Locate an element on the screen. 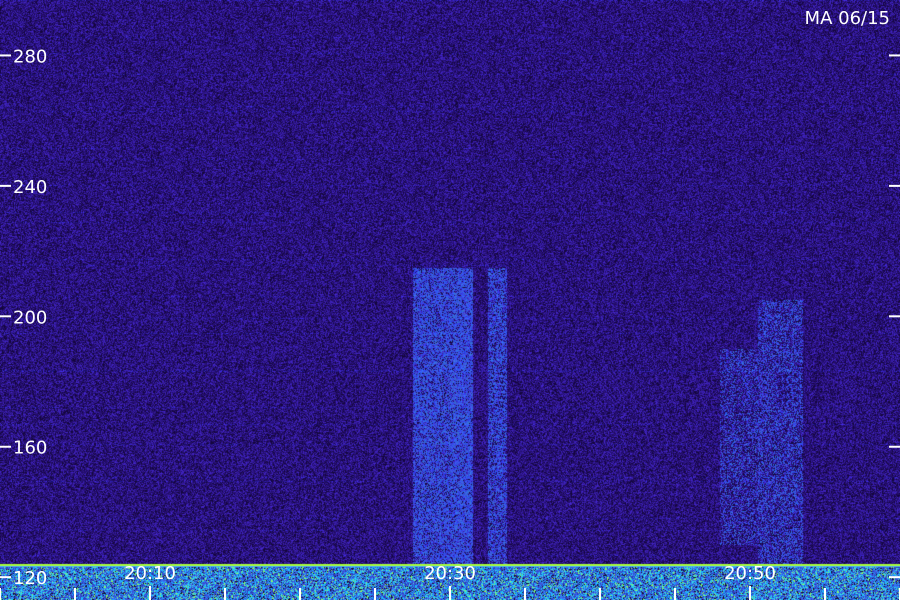 The width and height of the screenshot is (900, 600). x-tick-label-1: 20:30 is located at coordinates (450, 573).